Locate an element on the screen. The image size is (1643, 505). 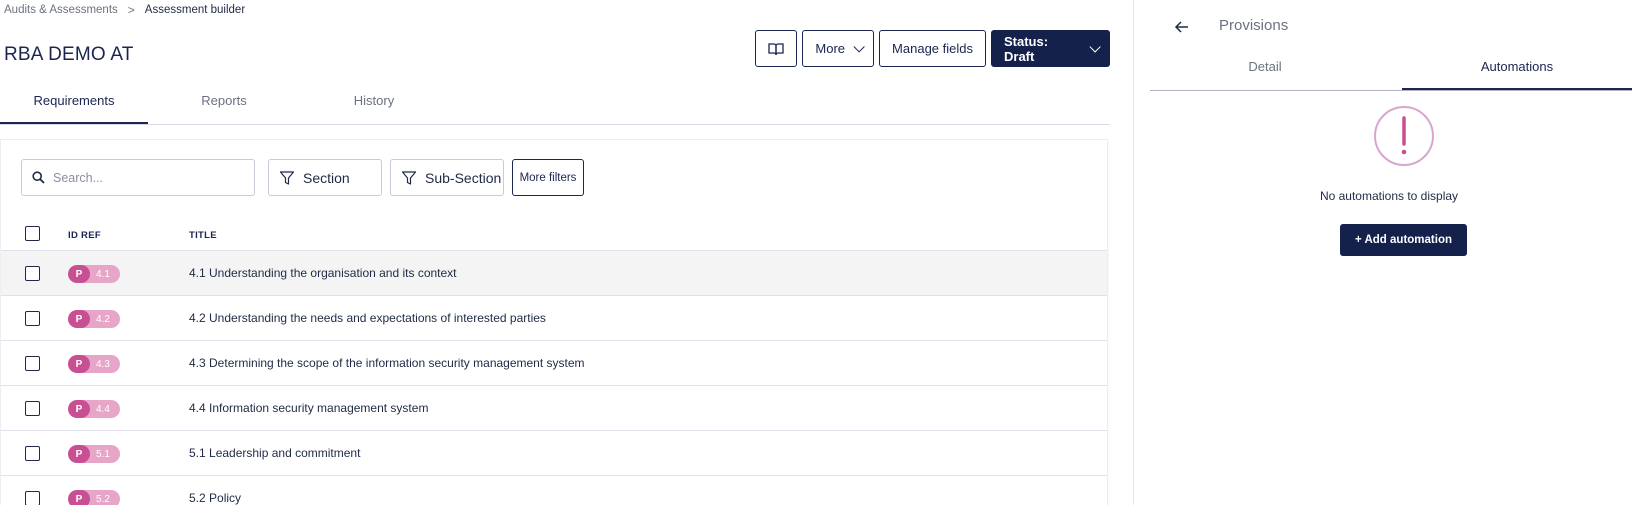
badge-id: 5.1 is located at coordinates (103, 454).